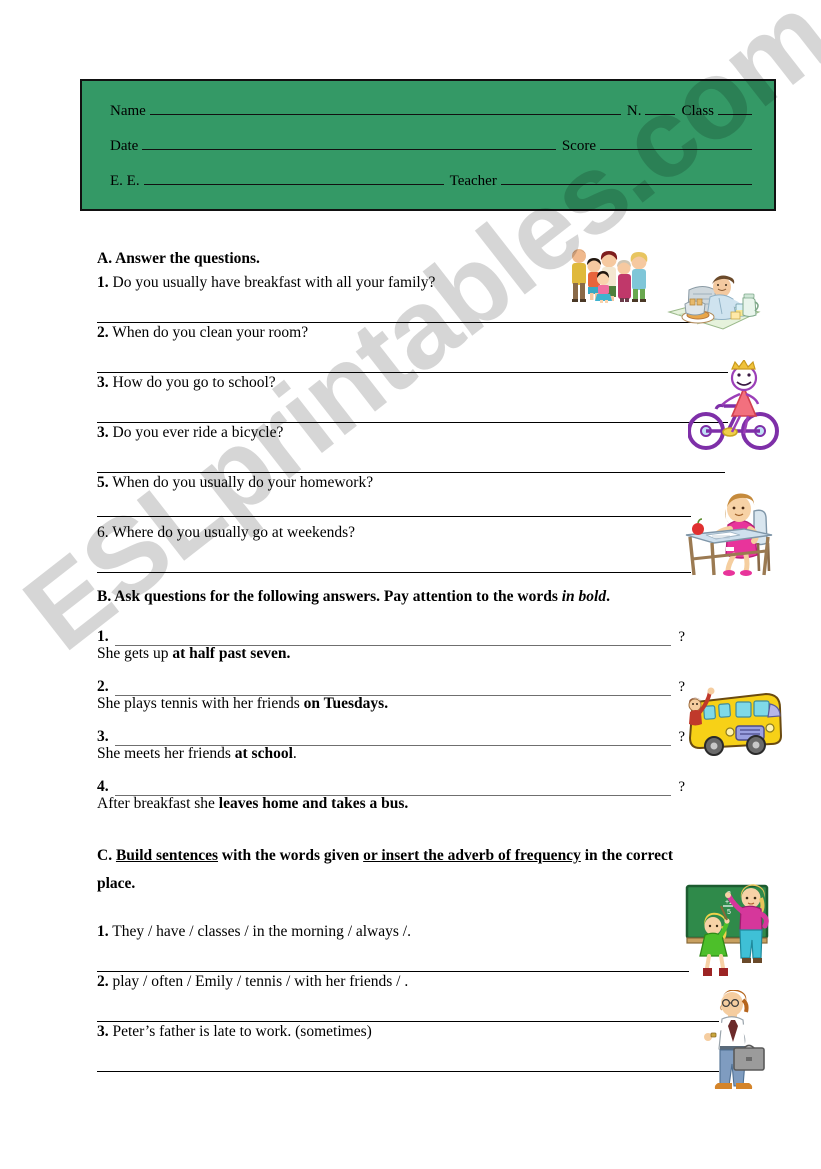 The height and width of the screenshot is (1169, 821). What do you see at coordinates (135, 653) in the screenshot?
I see `answer-pre: She gets up` at bounding box center [135, 653].